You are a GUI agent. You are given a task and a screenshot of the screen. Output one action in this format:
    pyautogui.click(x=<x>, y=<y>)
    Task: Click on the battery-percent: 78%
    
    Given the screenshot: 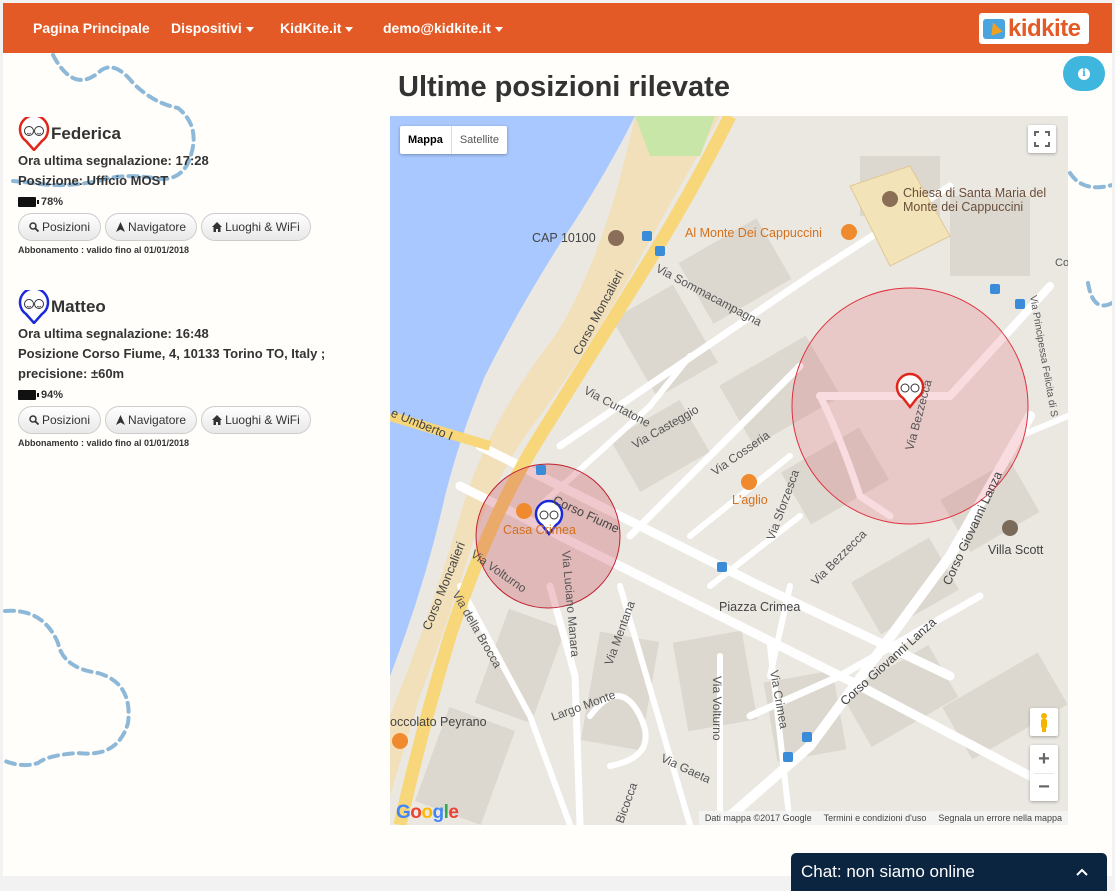 What is the action you would take?
    pyautogui.click(x=52, y=202)
    